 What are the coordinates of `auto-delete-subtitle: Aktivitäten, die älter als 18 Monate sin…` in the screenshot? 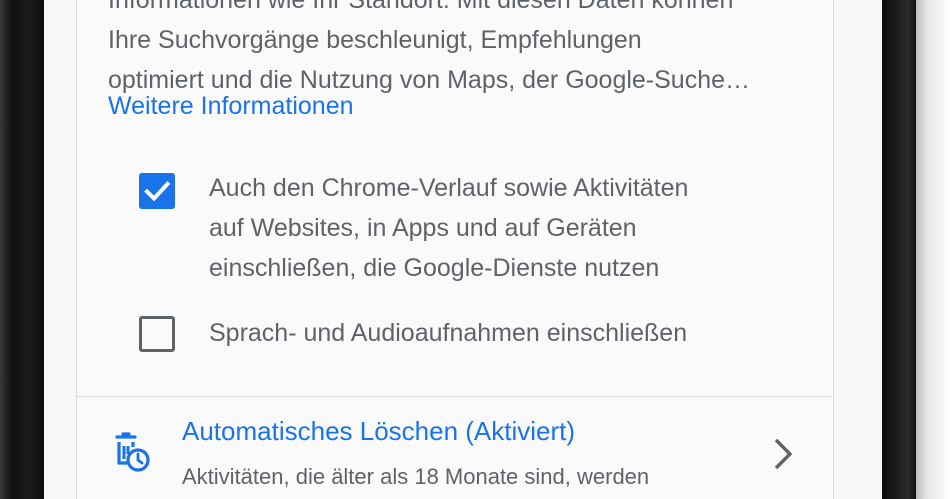 It's located at (416, 476).